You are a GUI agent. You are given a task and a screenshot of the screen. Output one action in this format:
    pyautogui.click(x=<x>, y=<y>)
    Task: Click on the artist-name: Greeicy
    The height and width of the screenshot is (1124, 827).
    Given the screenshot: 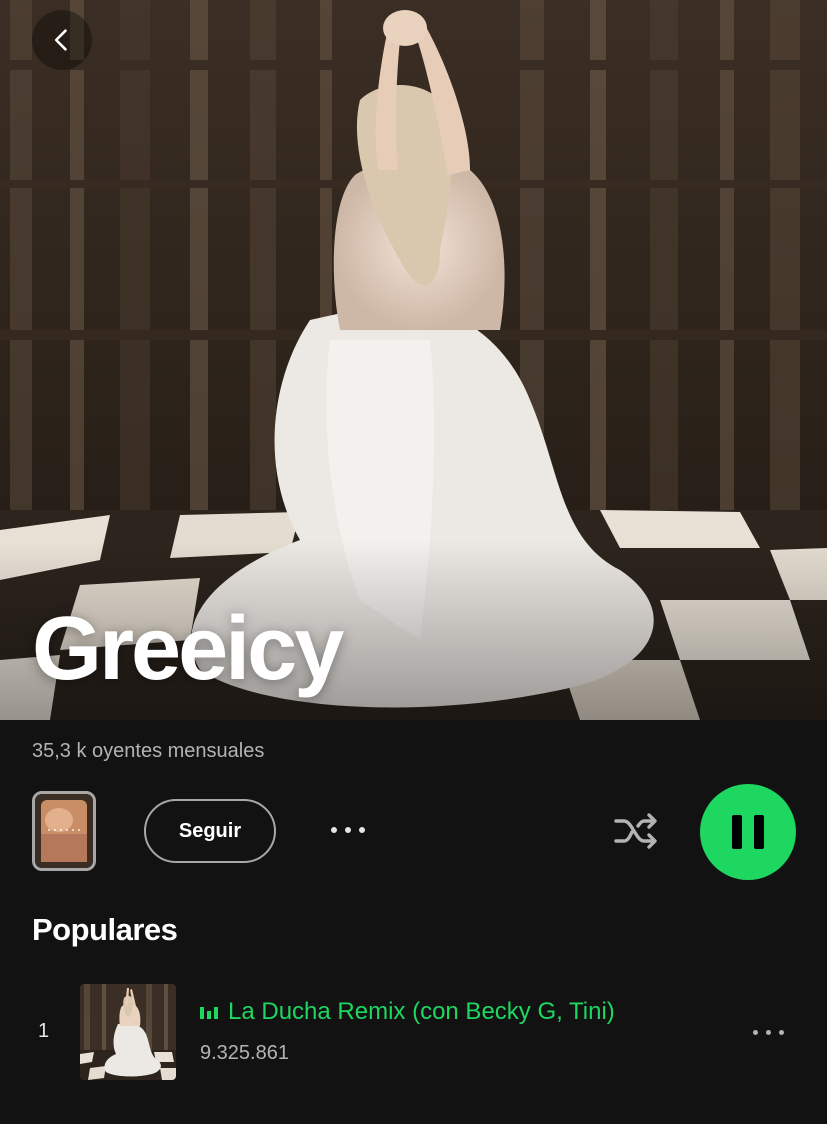 What is the action you would take?
    pyautogui.click(x=188, y=649)
    